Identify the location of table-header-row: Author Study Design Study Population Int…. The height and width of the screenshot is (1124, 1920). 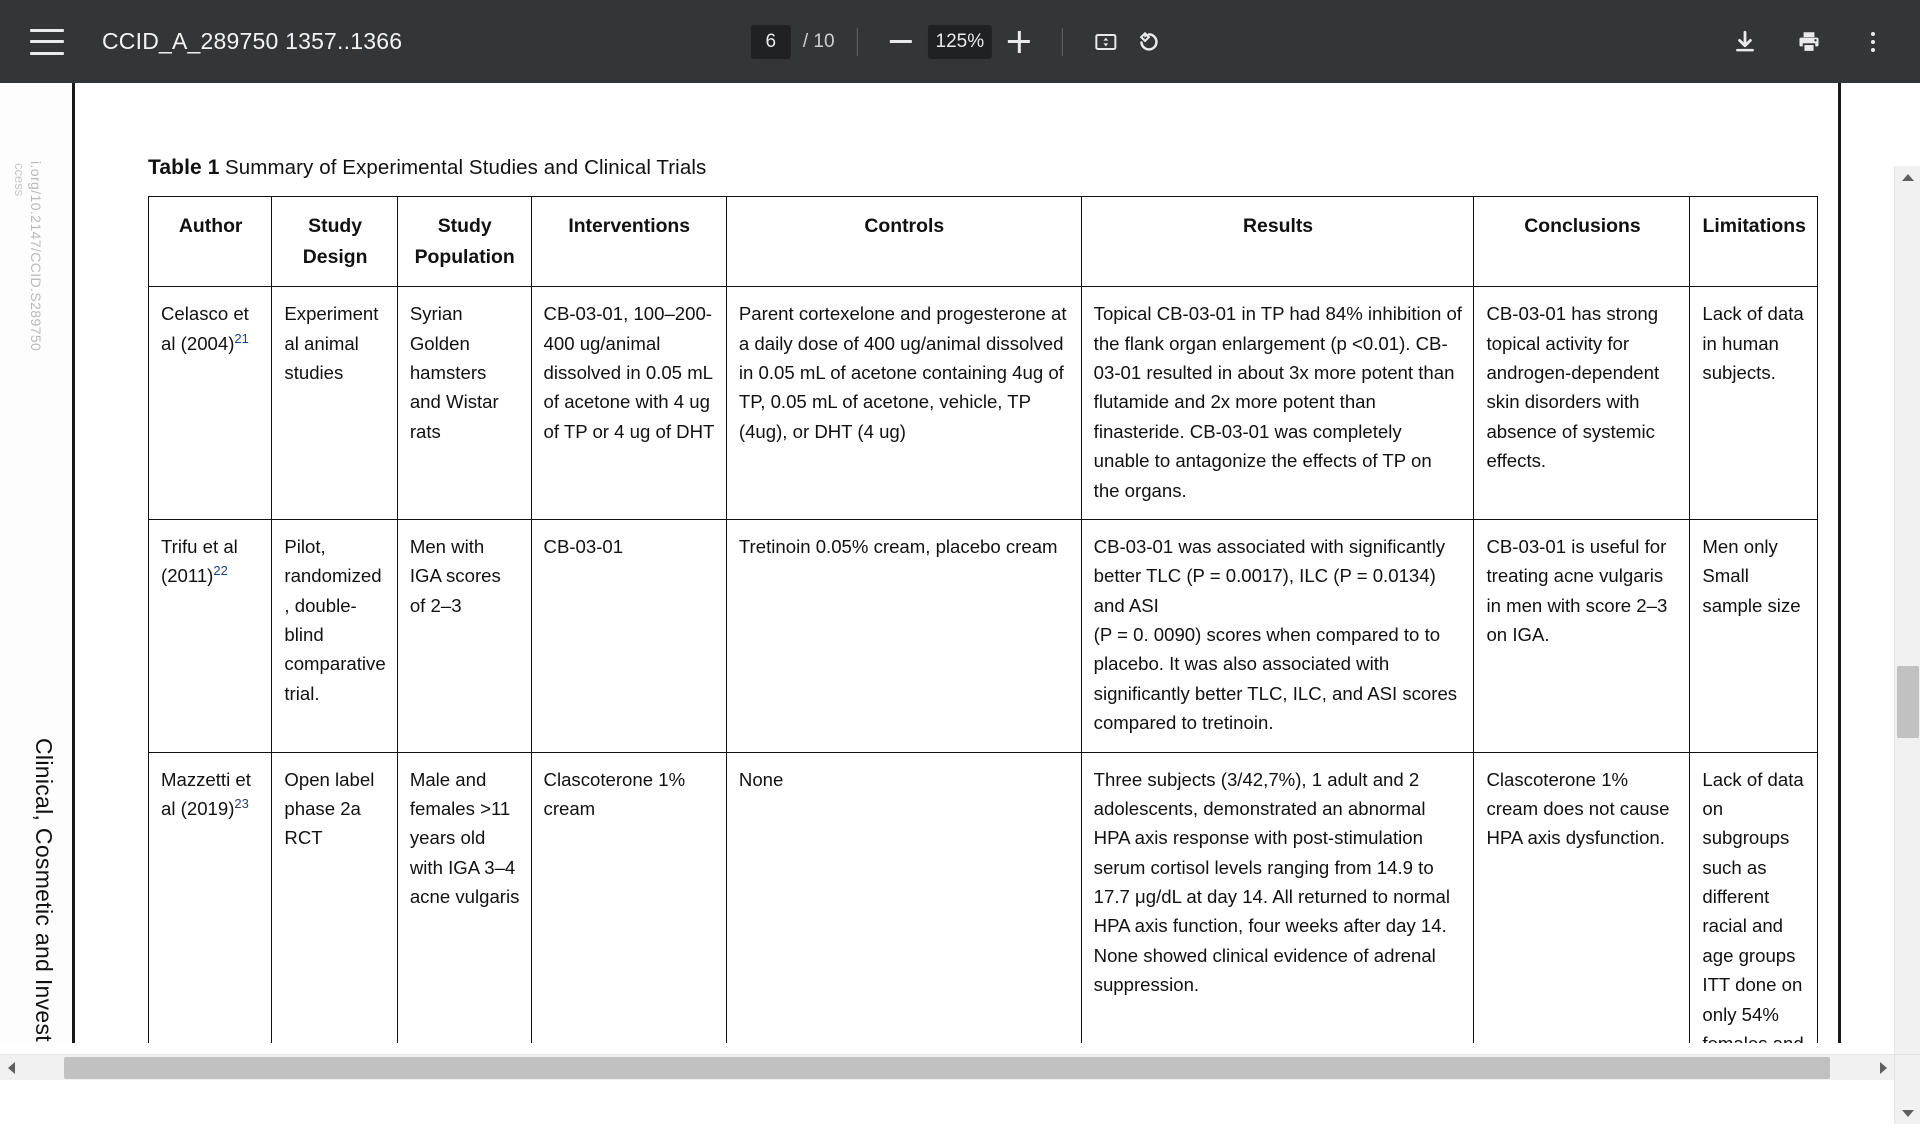
(982, 241).